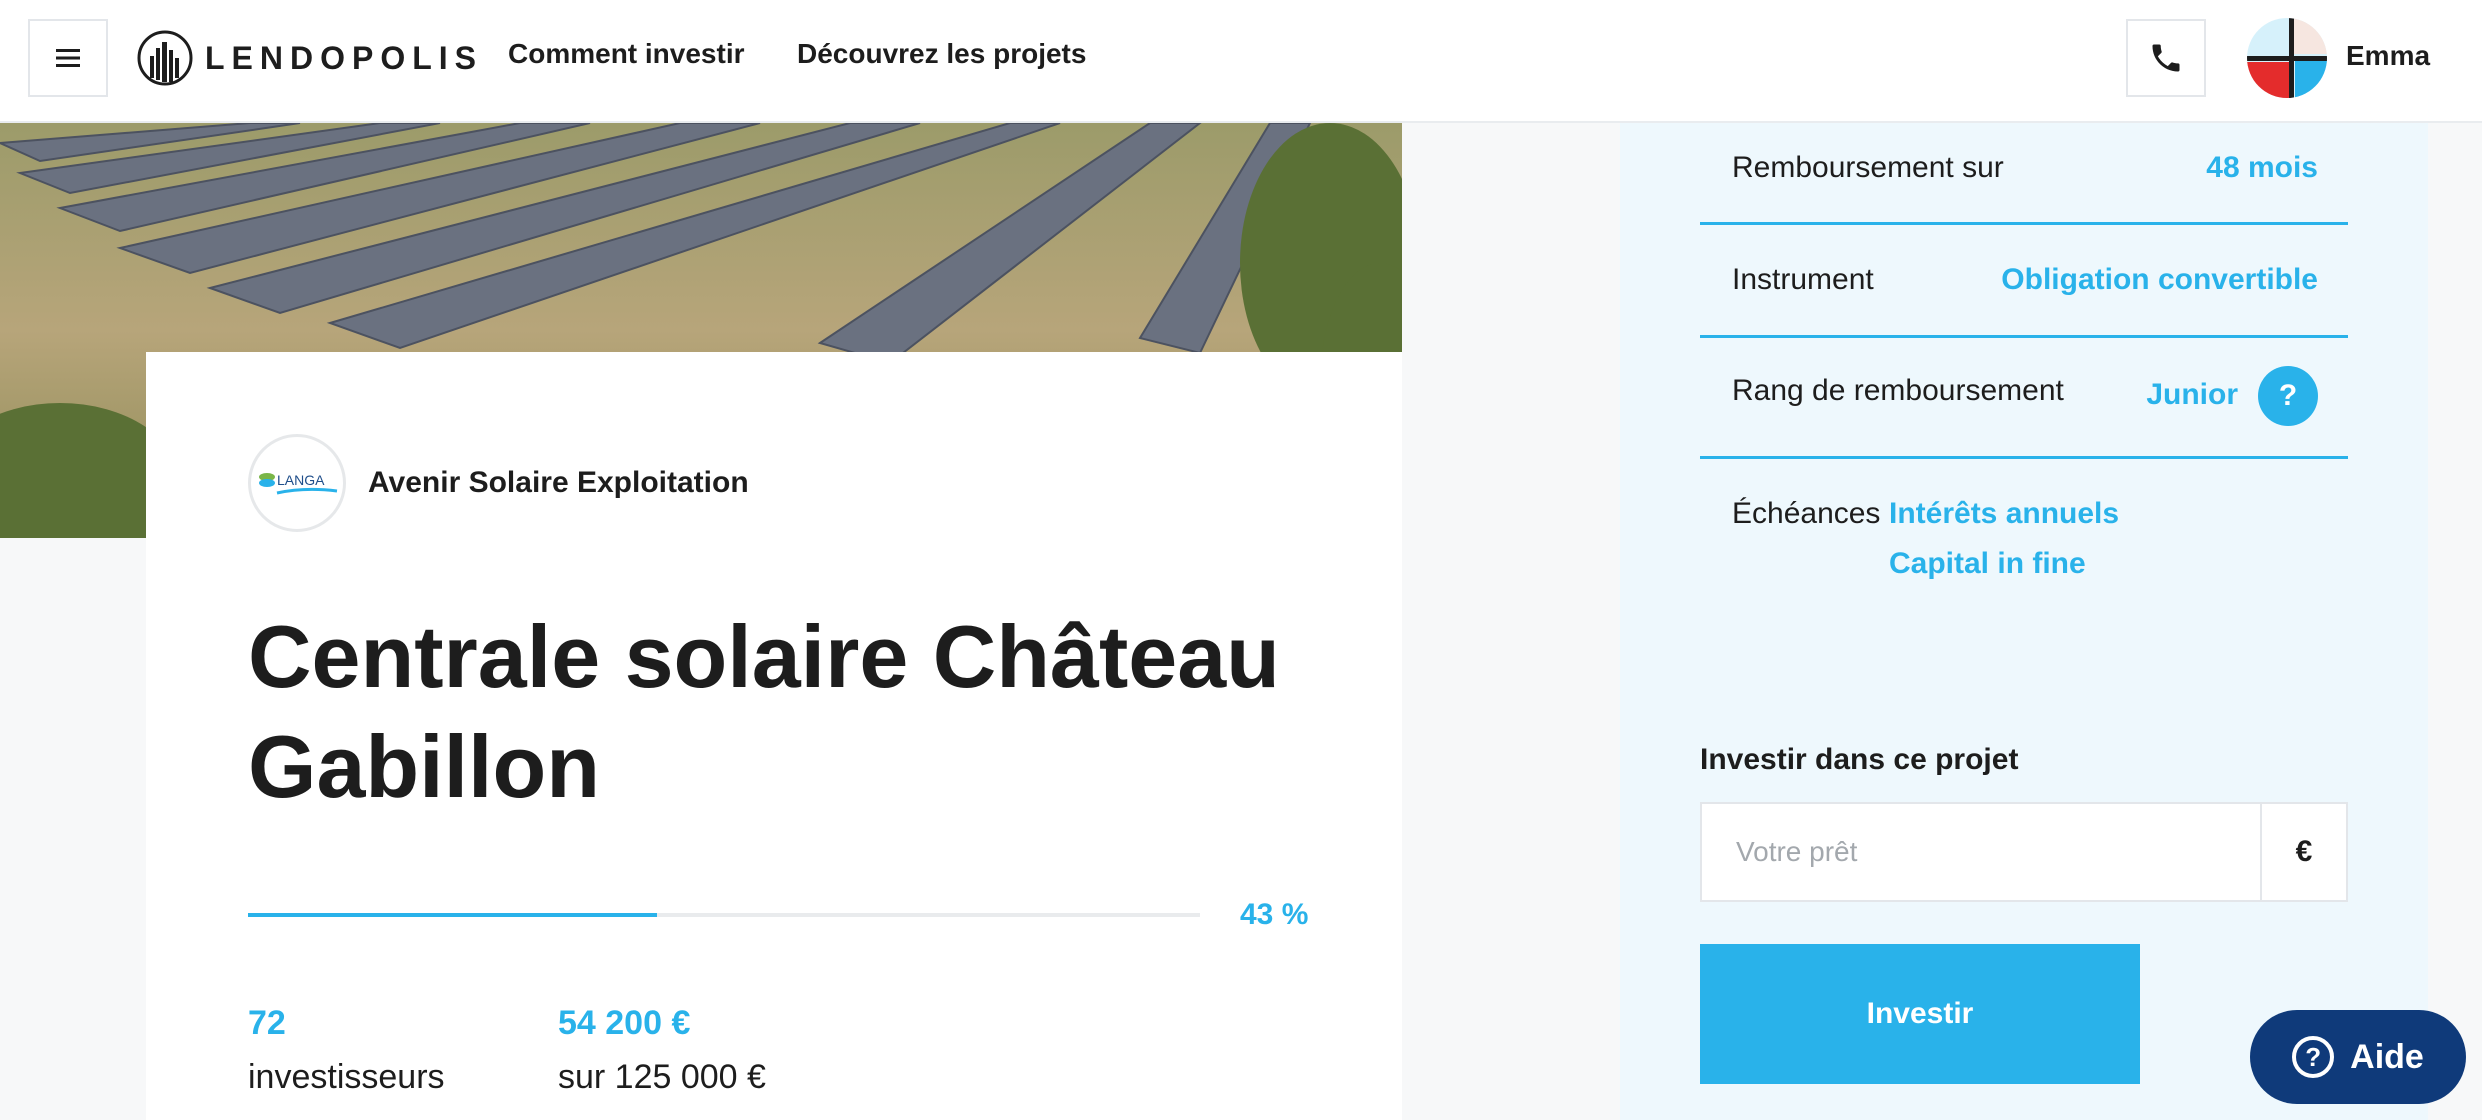 This screenshot has height=1120, width=2482. I want to click on loan-amount-input, so click(1982, 852).